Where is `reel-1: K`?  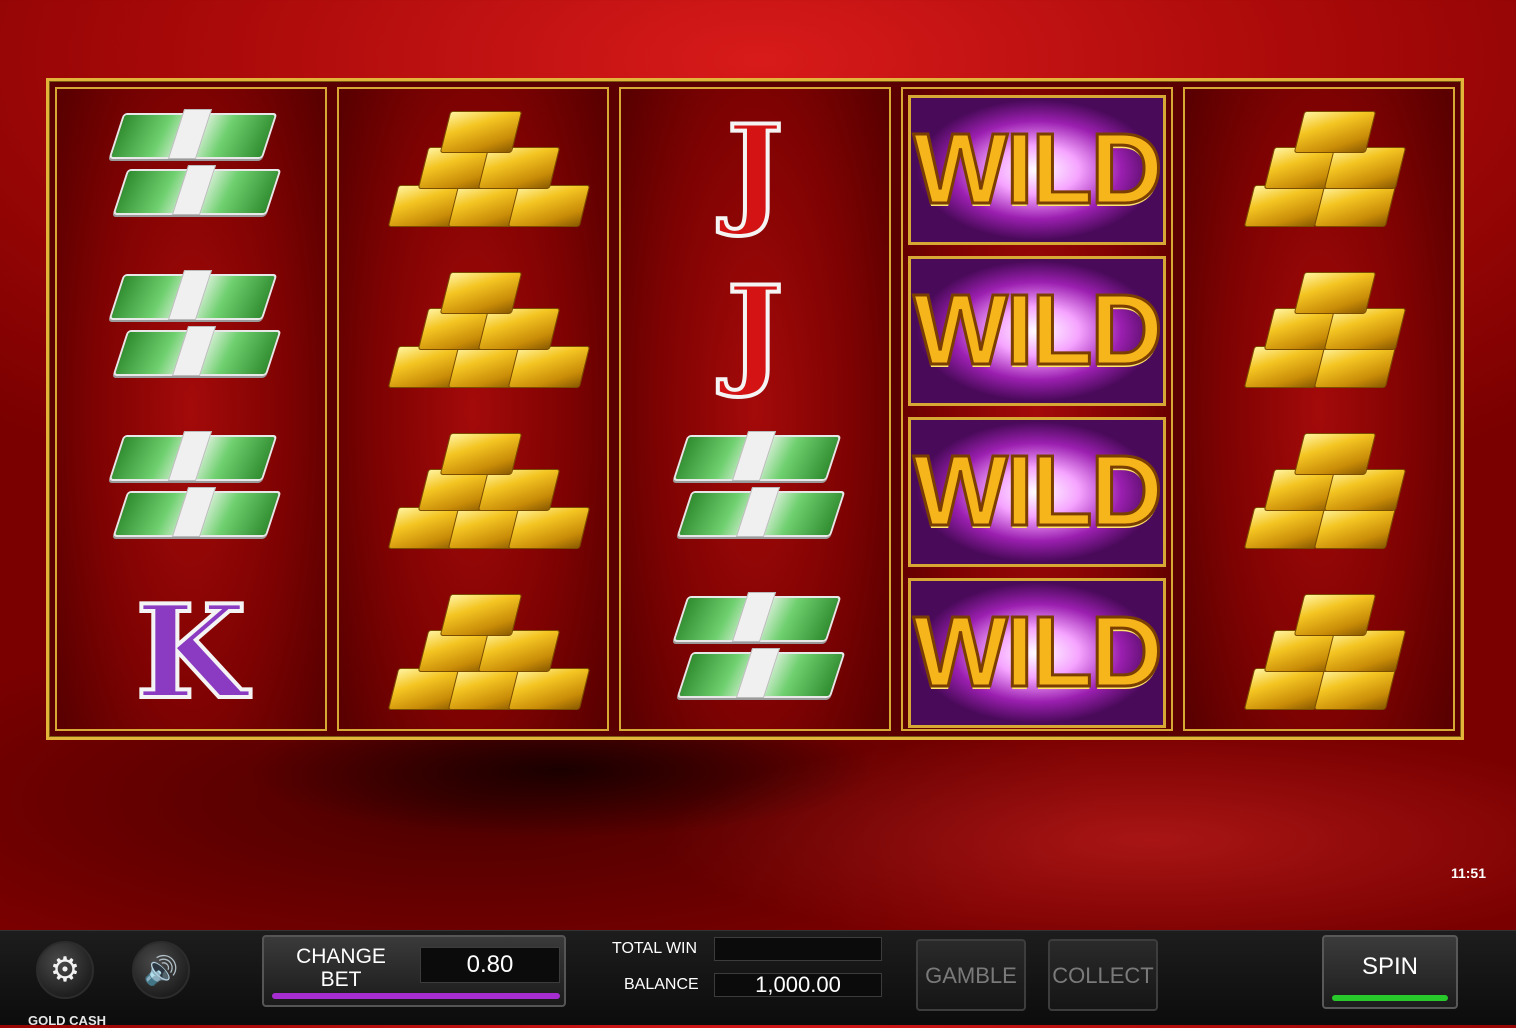
reel-1: K is located at coordinates (191, 409).